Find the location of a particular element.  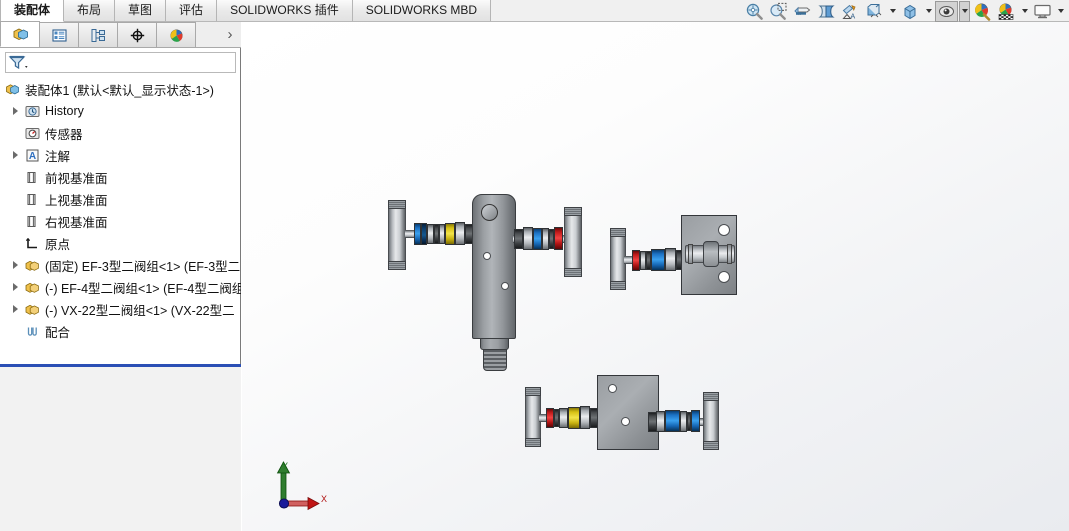

valve-nut-red is located at coordinates (636, 260).